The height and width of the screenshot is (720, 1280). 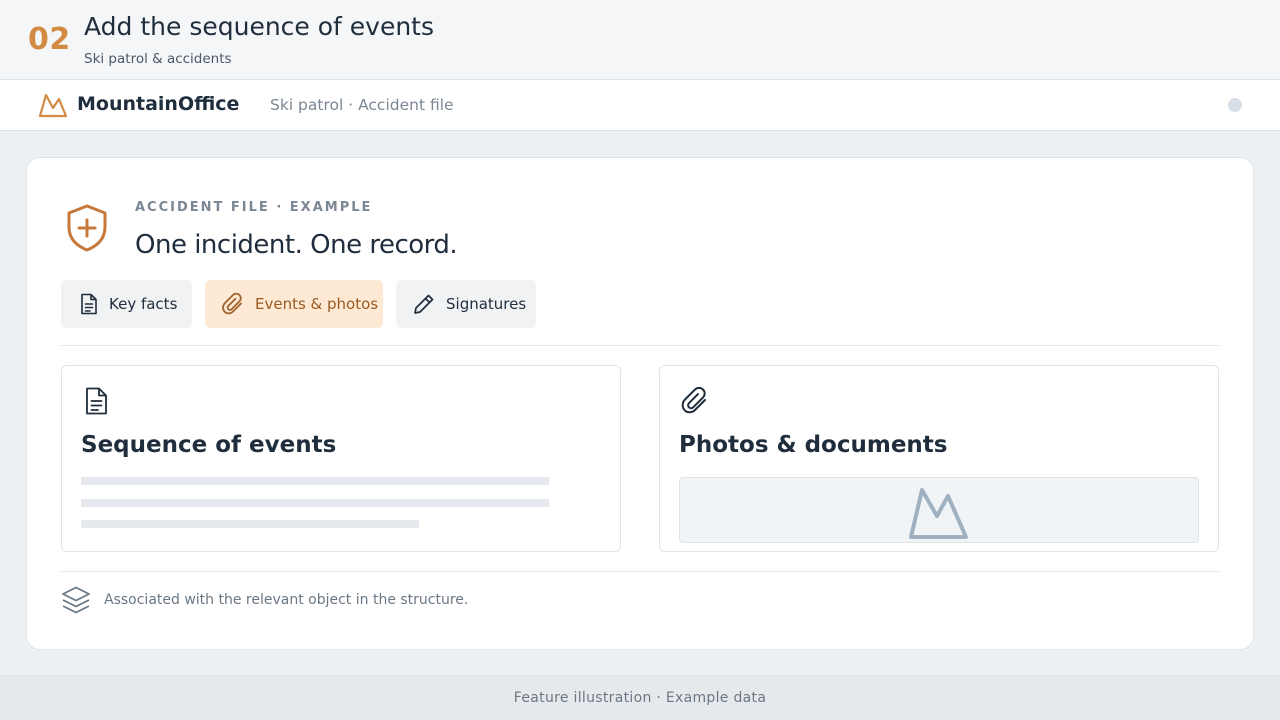 What do you see at coordinates (938, 513) in the screenshot?
I see `mountain-image-icon` at bounding box center [938, 513].